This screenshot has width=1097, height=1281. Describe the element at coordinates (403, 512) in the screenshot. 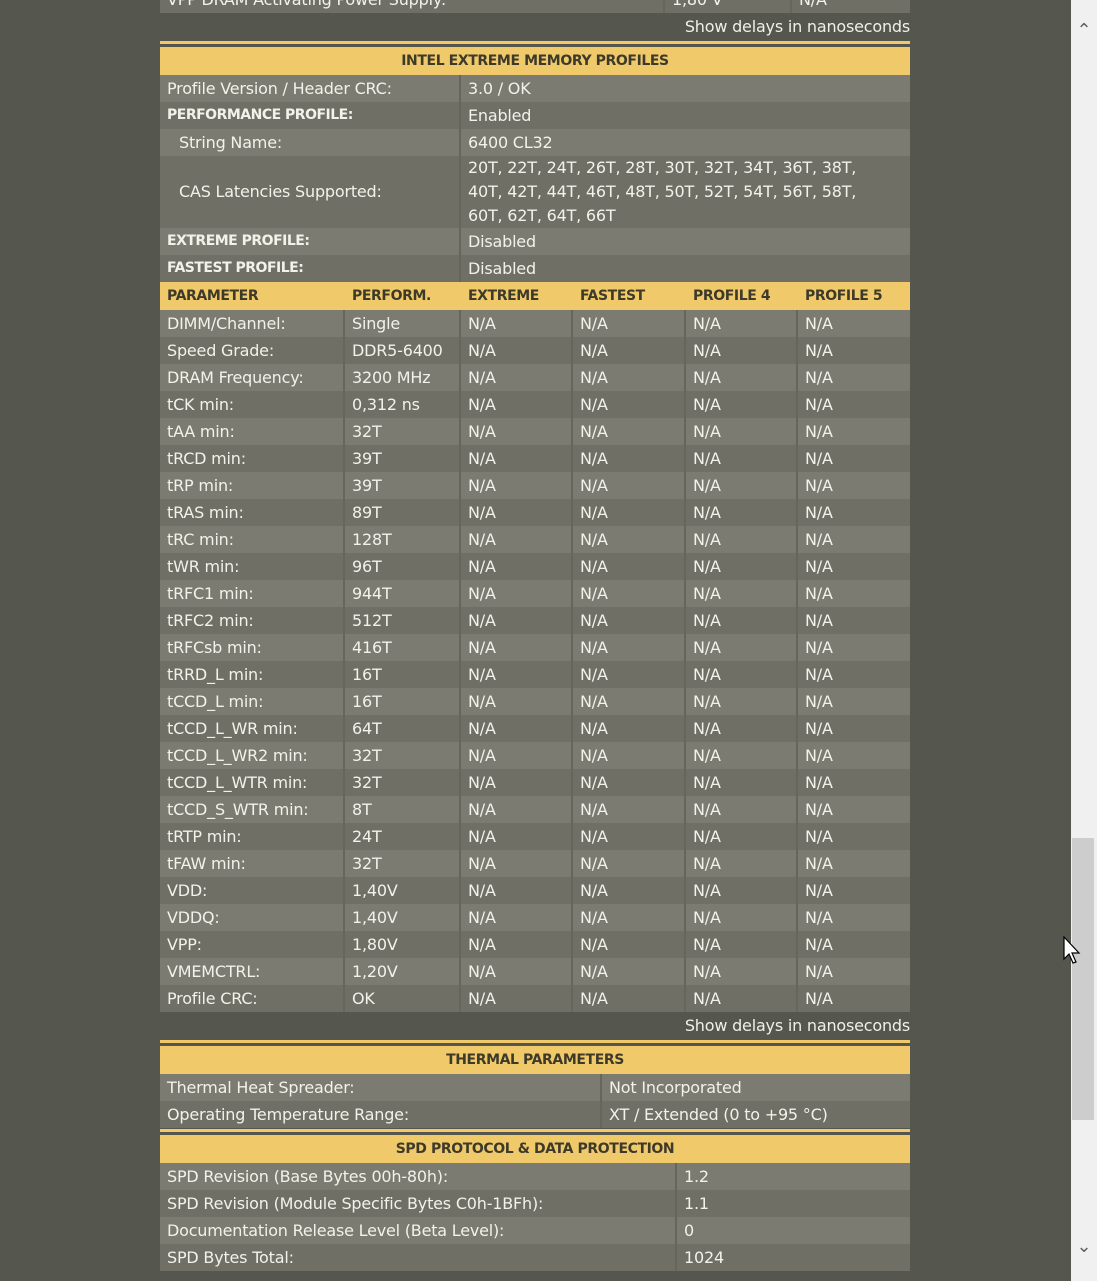

I see `parameter-value: 89T` at that location.